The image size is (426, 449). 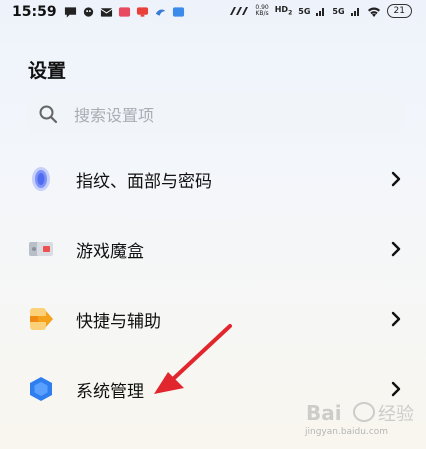 What do you see at coordinates (144, 182) in the screenshot?
I see `settings-item-label: 指纹、面部与密码` at bounding box center [144, 182].